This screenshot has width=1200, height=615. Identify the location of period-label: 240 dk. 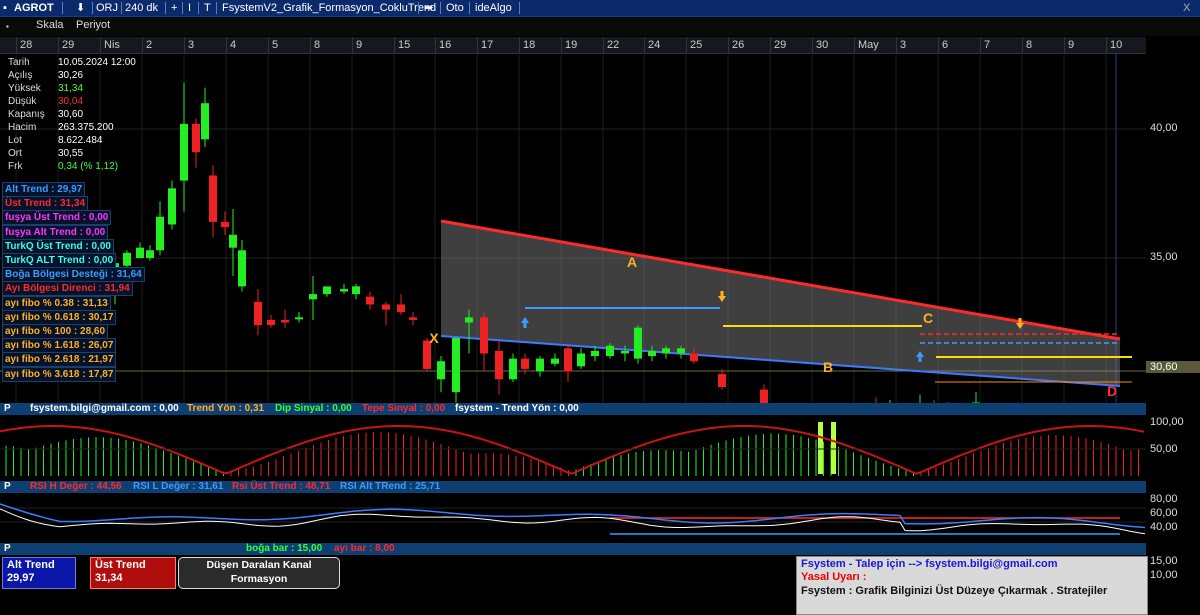
(141, 8).